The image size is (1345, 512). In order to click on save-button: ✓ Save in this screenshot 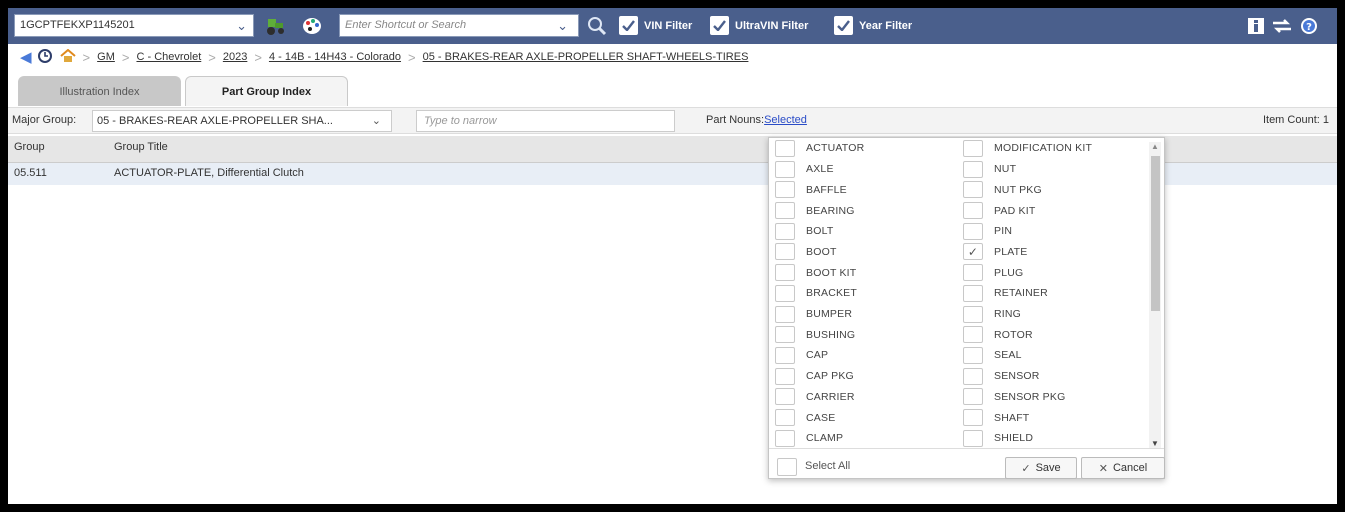, I will do `click(1041, 468)`.